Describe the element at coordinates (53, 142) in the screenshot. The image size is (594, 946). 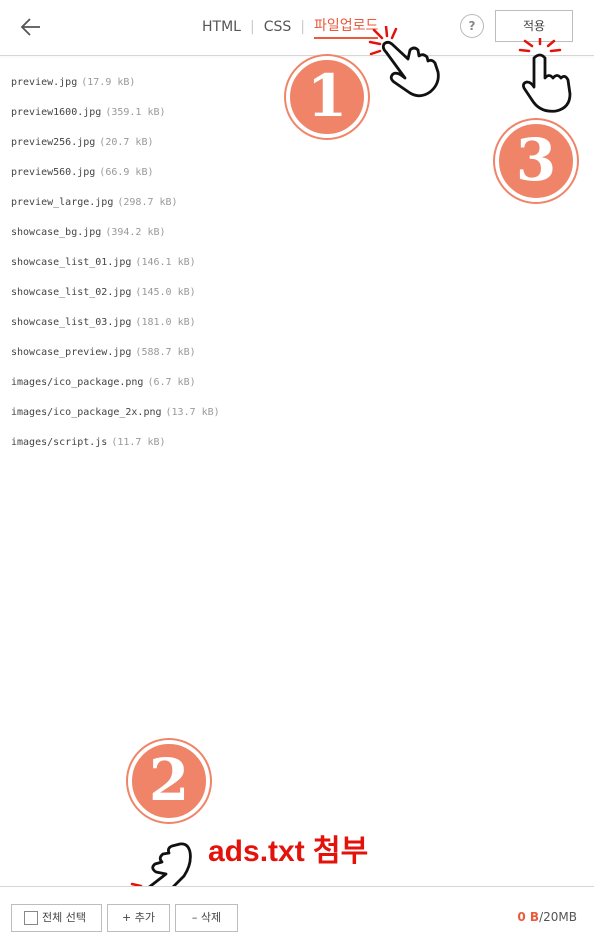
I see `file-name: preview256.jpg` at that location.